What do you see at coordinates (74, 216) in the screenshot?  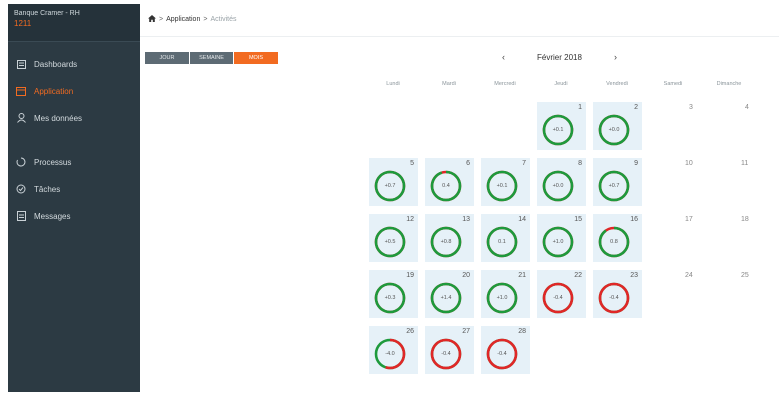 I see `sidebar-item-messages: Messages` at bounding box center [74, 216].